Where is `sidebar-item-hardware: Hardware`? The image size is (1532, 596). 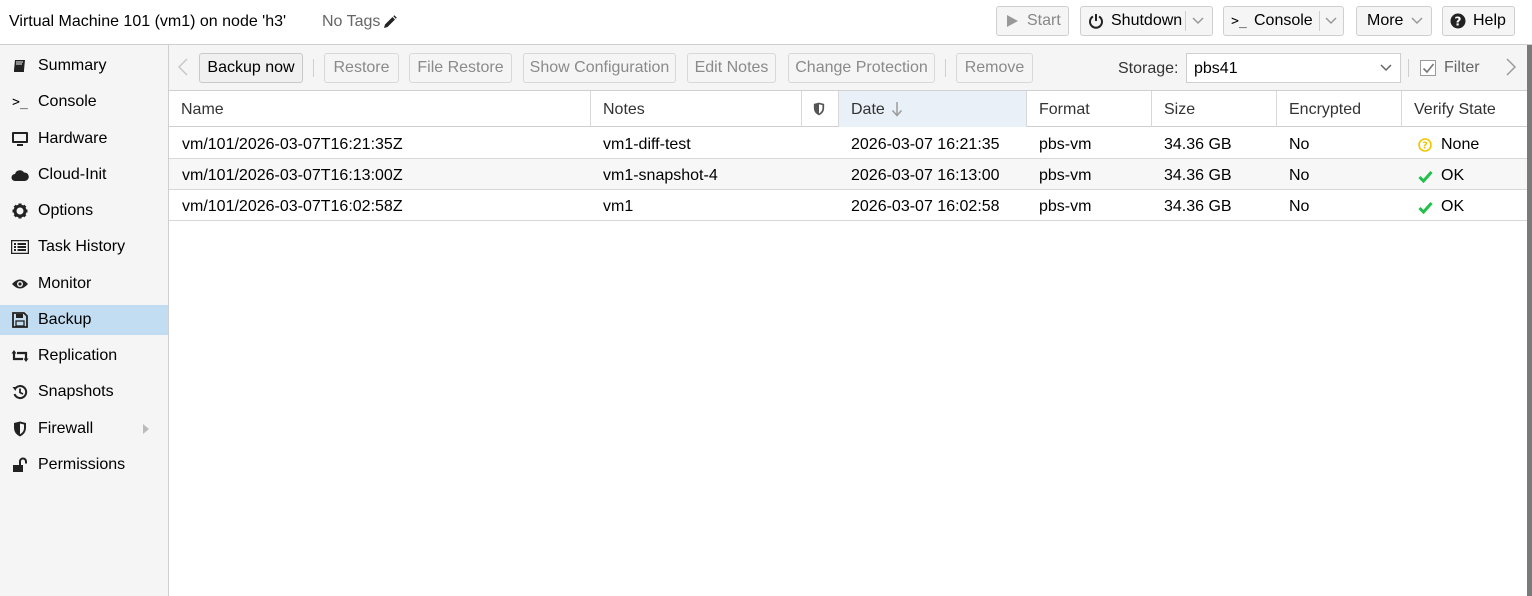 sidebar-item-hardware: Hardware is located at coordinates (84, 139).